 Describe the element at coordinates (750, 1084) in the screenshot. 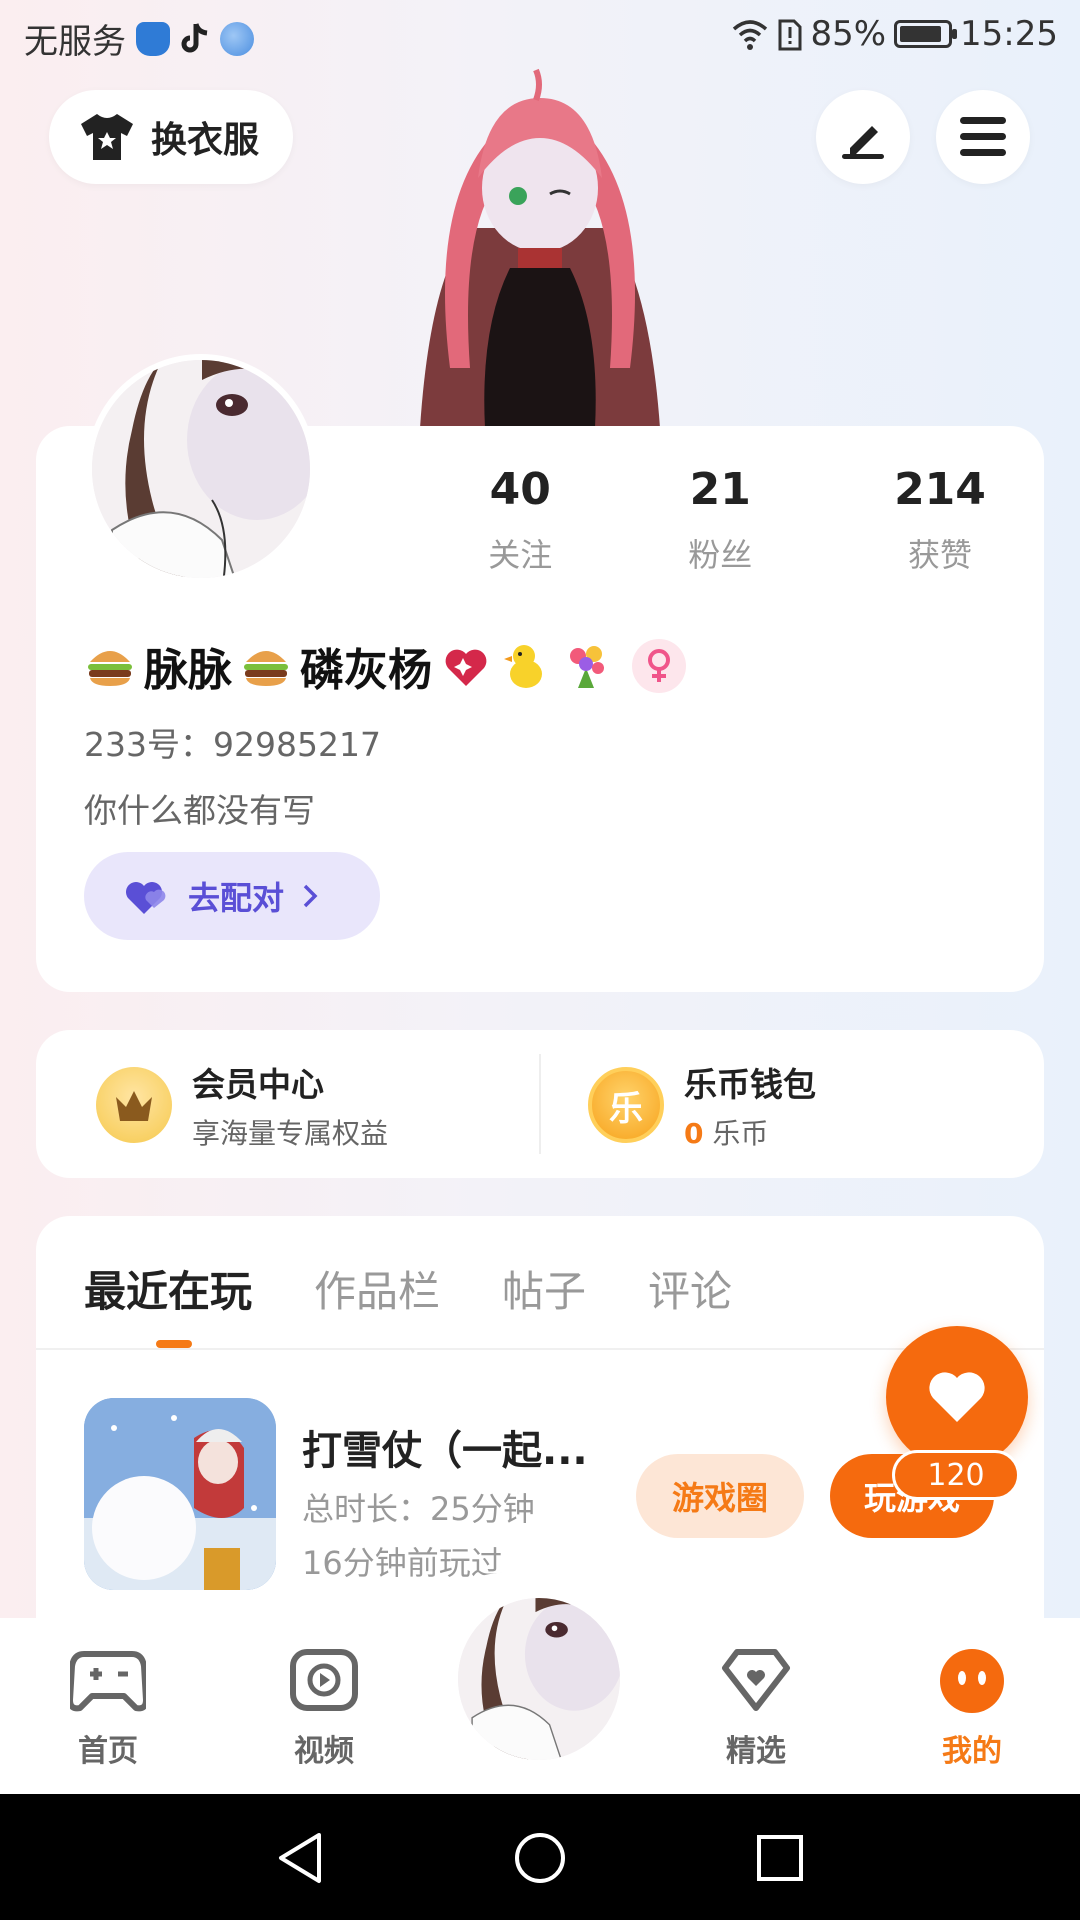

I see `coin-wallet-title: 乐币钱包` at that location.